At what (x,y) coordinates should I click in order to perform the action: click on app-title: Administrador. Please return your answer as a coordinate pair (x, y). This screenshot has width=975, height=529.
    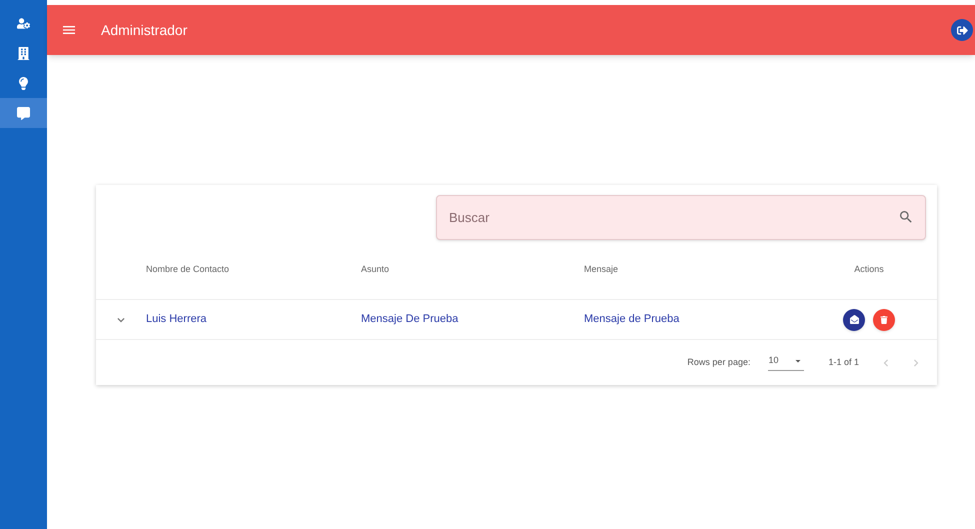
    Looking at the image, I should click on (144, 30).